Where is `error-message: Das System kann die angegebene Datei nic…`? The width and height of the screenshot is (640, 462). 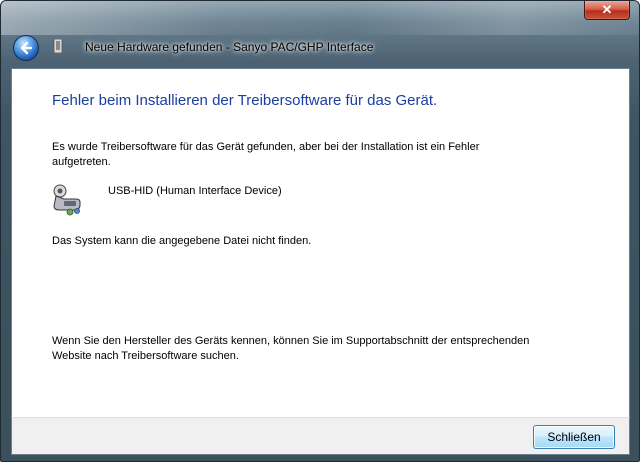
error-message: Das System kann die angegebene Datei nic… is located at coordinates (182, 241).